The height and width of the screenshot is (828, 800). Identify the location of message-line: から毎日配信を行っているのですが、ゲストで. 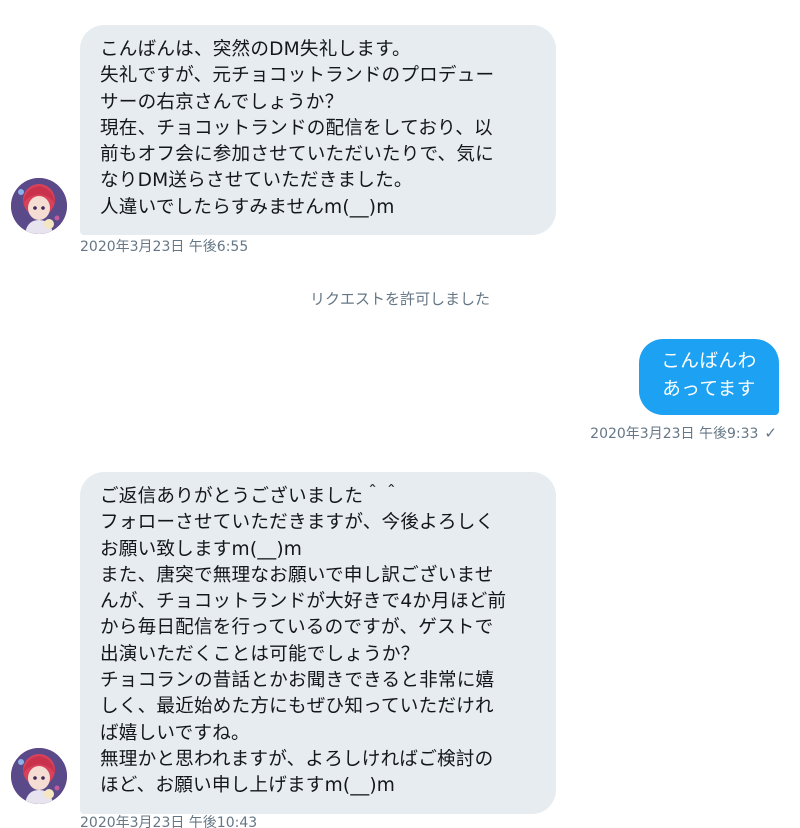
(297, 628).